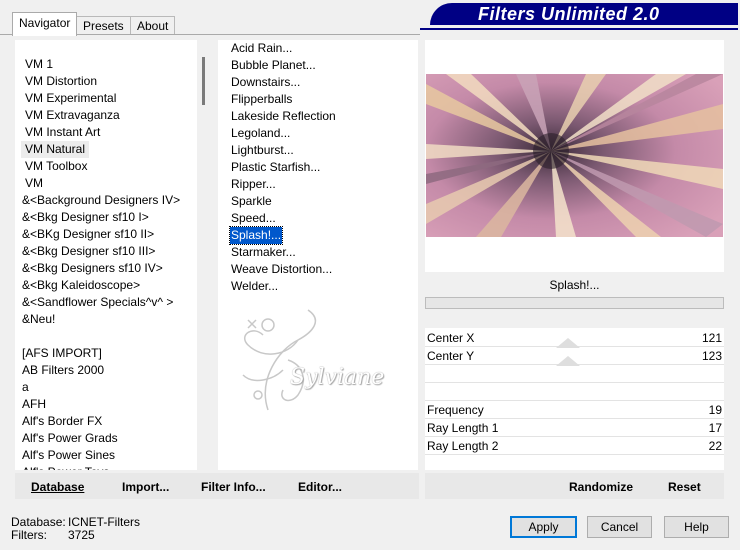 This screenshot has height=550, width=740. What do you see at coordinates (103, 25) in the screenshot?
I see `tab-presets: Presets` at bounding box center [103, 25].